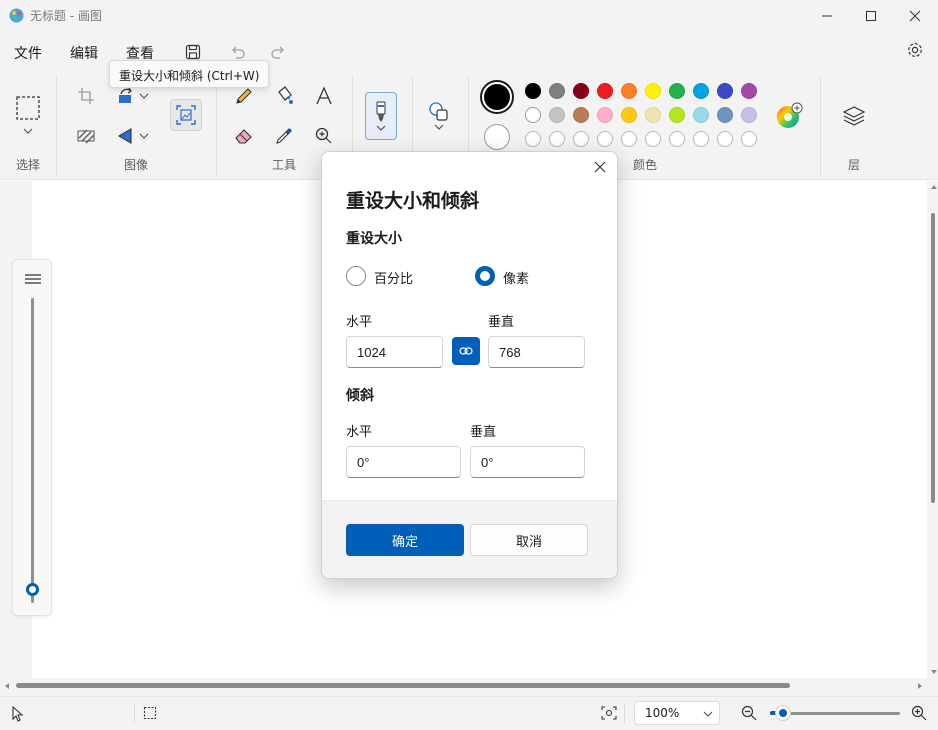 This screenshot has height=730, width=938. What do you see at coordinates (609, 713) in the screenshot?
I see `screenshot-icon` at bounding box center [609, 713].